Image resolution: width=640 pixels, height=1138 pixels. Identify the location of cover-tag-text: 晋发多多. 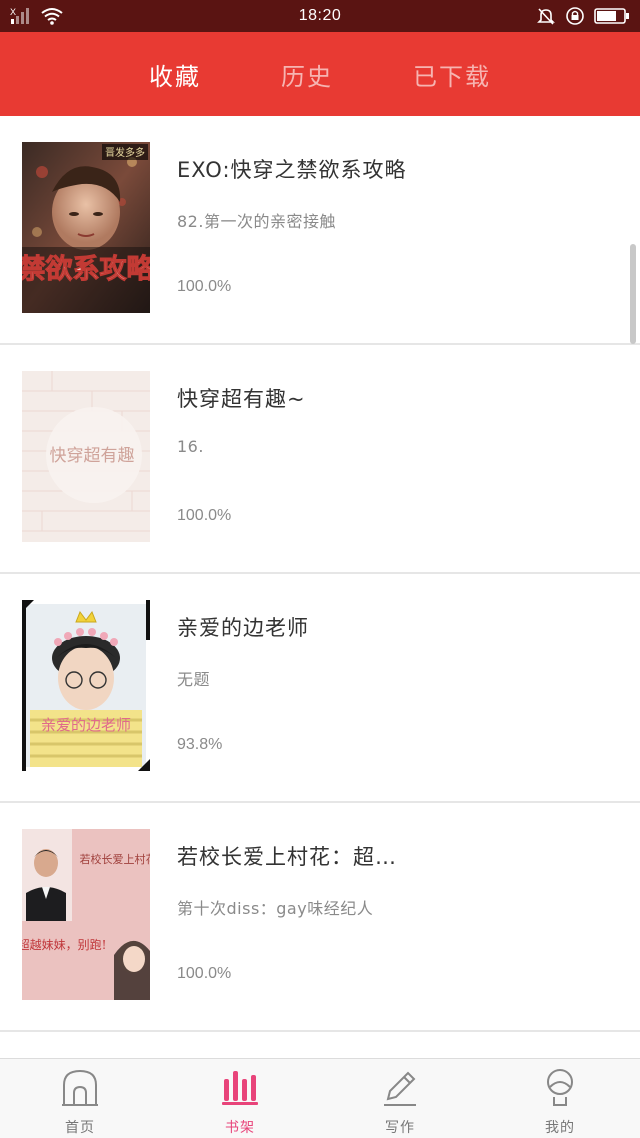
(125, 152).